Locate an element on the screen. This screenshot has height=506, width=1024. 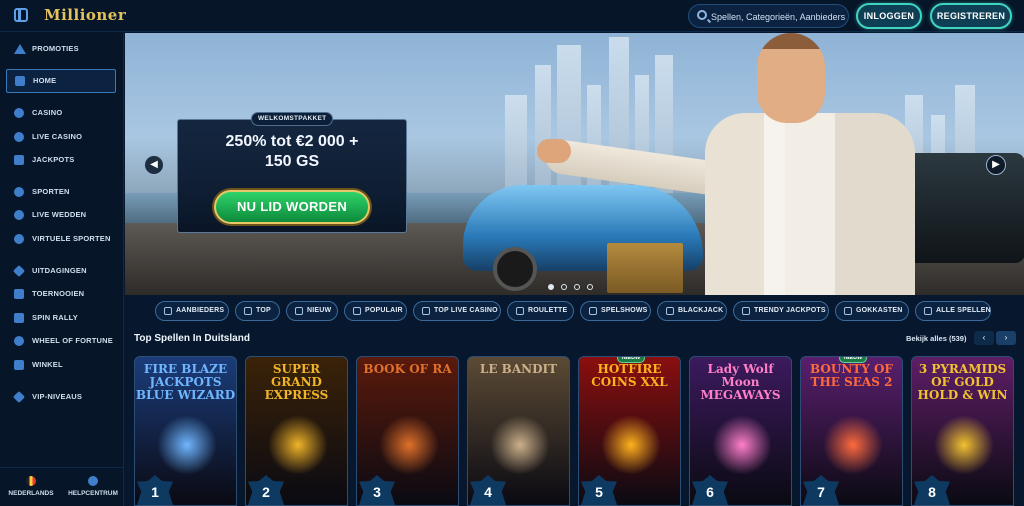
soccer-ball-icon is located at coordinates (19, 192).